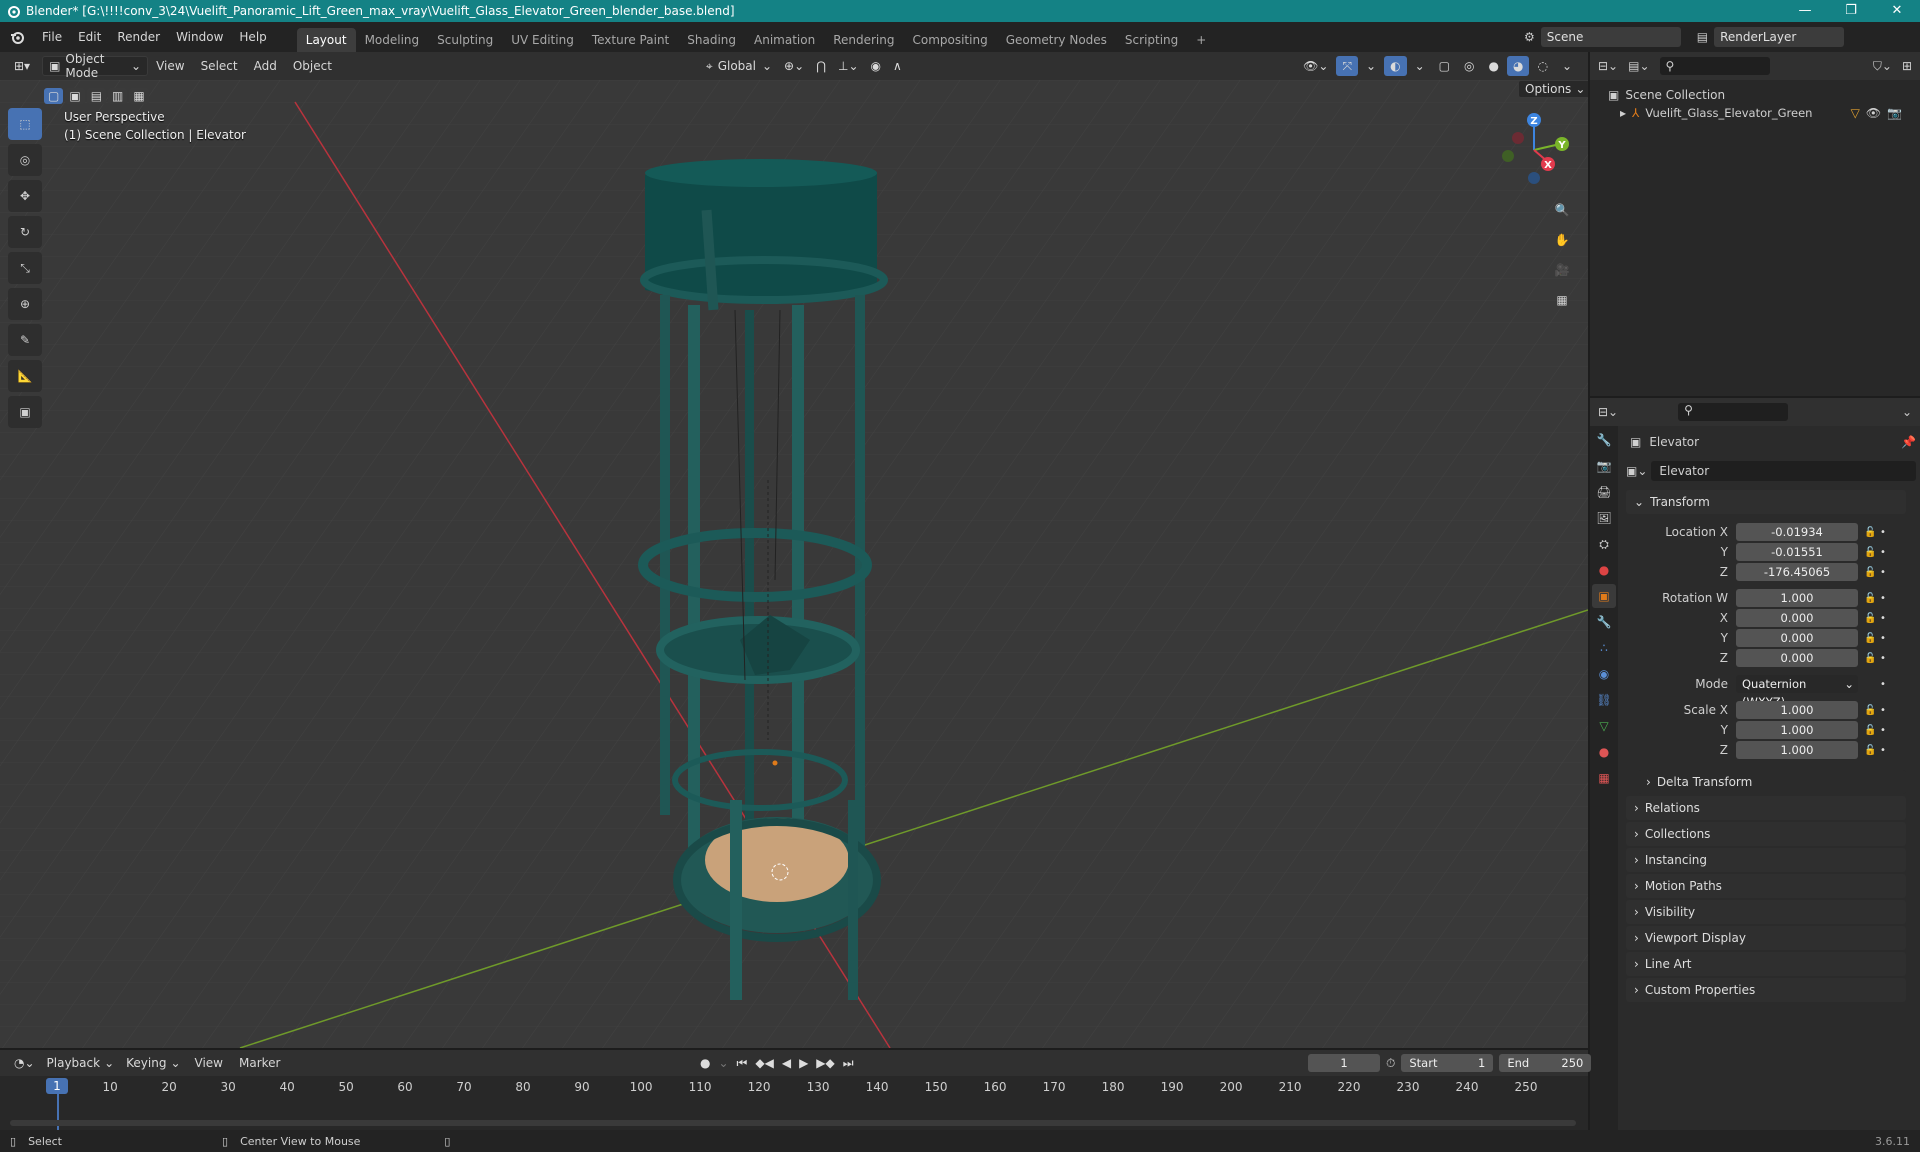  I want to click on transform-tool: ⊕, so click(25, 304).